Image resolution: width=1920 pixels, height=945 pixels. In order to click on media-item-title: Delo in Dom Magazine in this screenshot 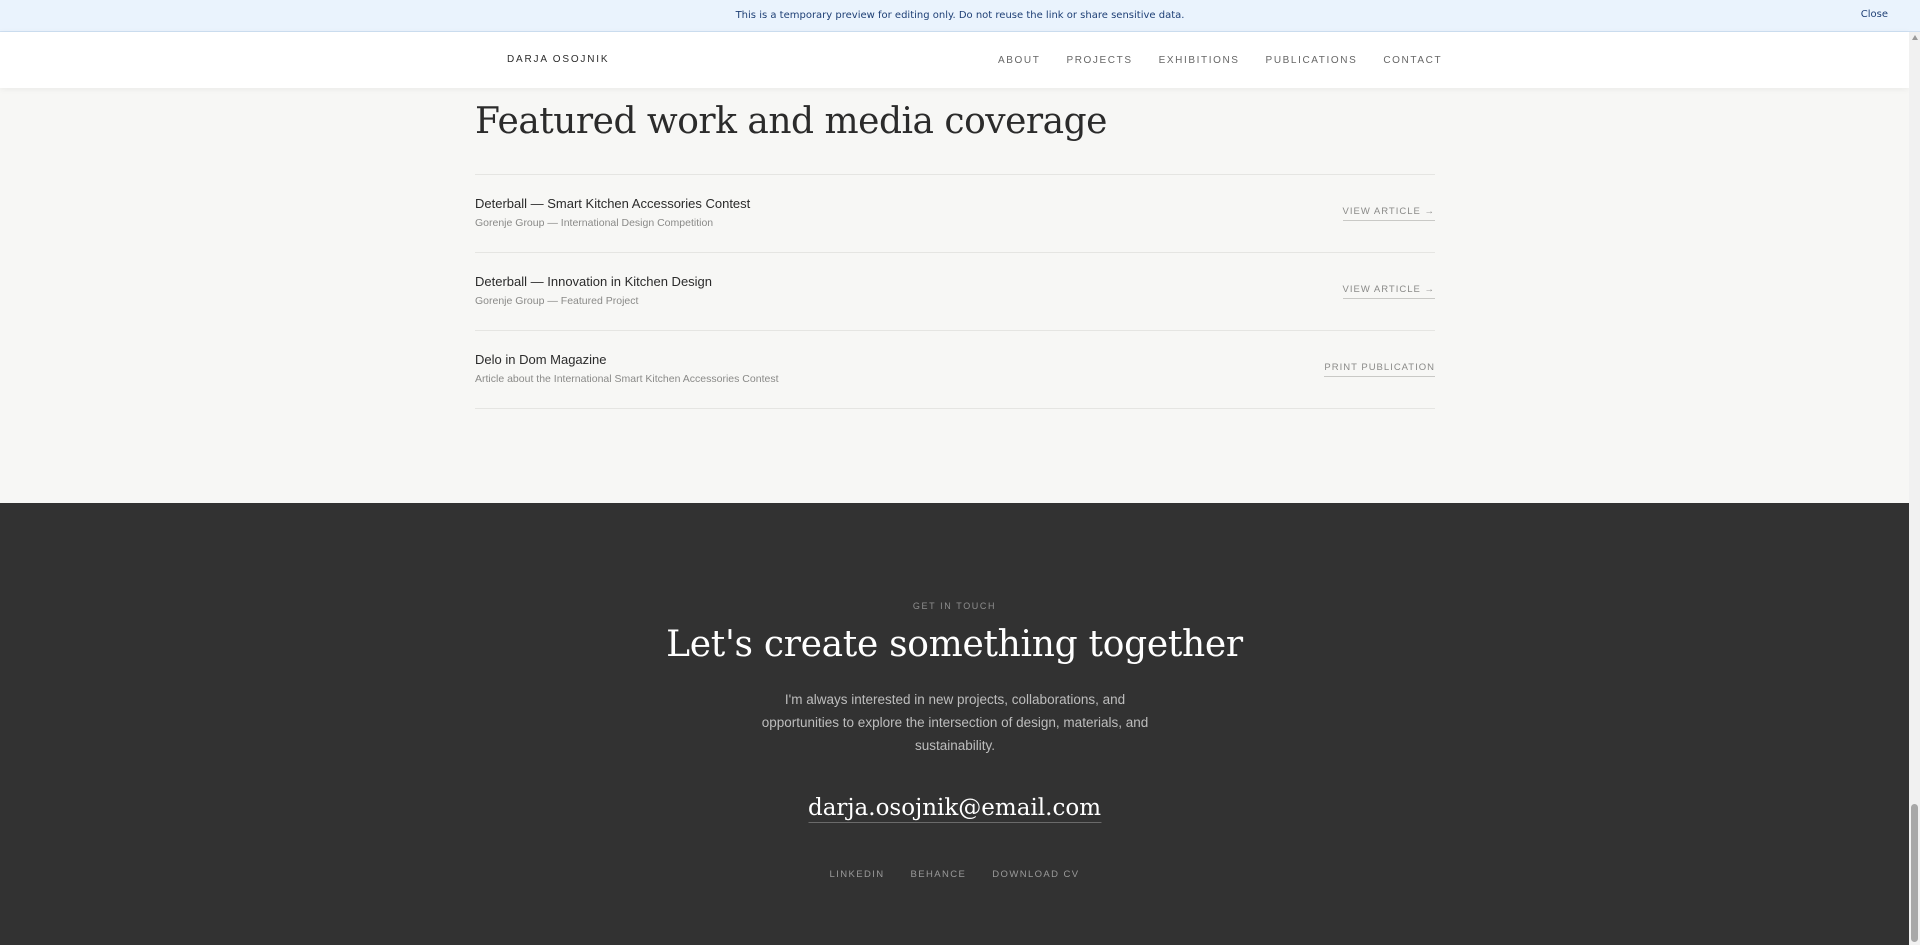, I will do `click(541, 359)`.